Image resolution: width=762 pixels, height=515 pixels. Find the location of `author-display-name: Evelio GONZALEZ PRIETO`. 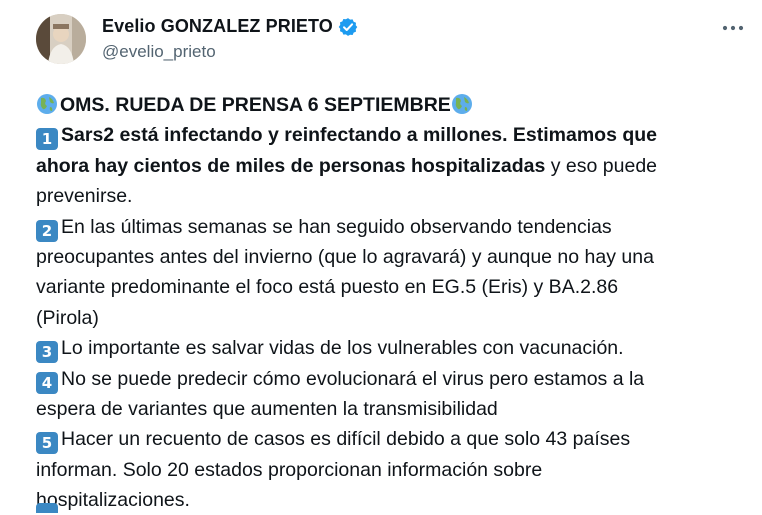

author-display-name: Evelio GONZALEZ PRIETO is located at coordinates (217, 26).